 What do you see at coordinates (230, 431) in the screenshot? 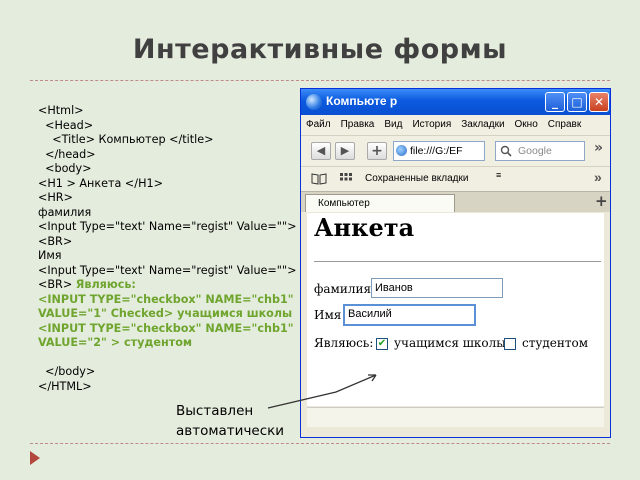
I see `annotation-line-2: автоматически` at bounding box center [230, 431].